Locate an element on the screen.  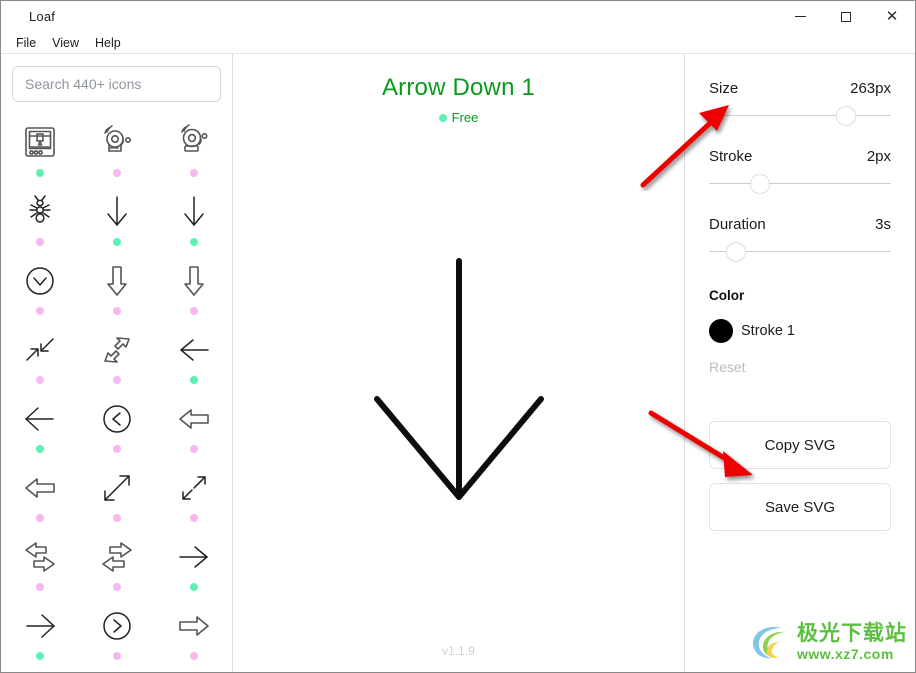
icon-cell-arrow-right-thin-icon is located at coordinates (193, 564).